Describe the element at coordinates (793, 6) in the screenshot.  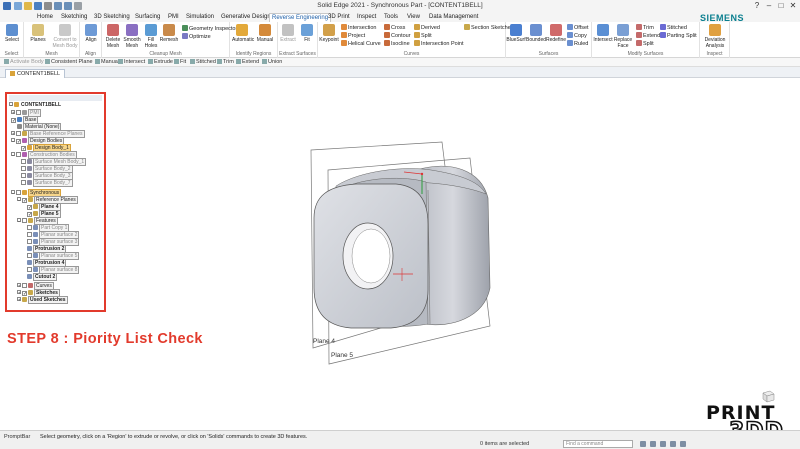
I see `close-button: ✕` at that location.